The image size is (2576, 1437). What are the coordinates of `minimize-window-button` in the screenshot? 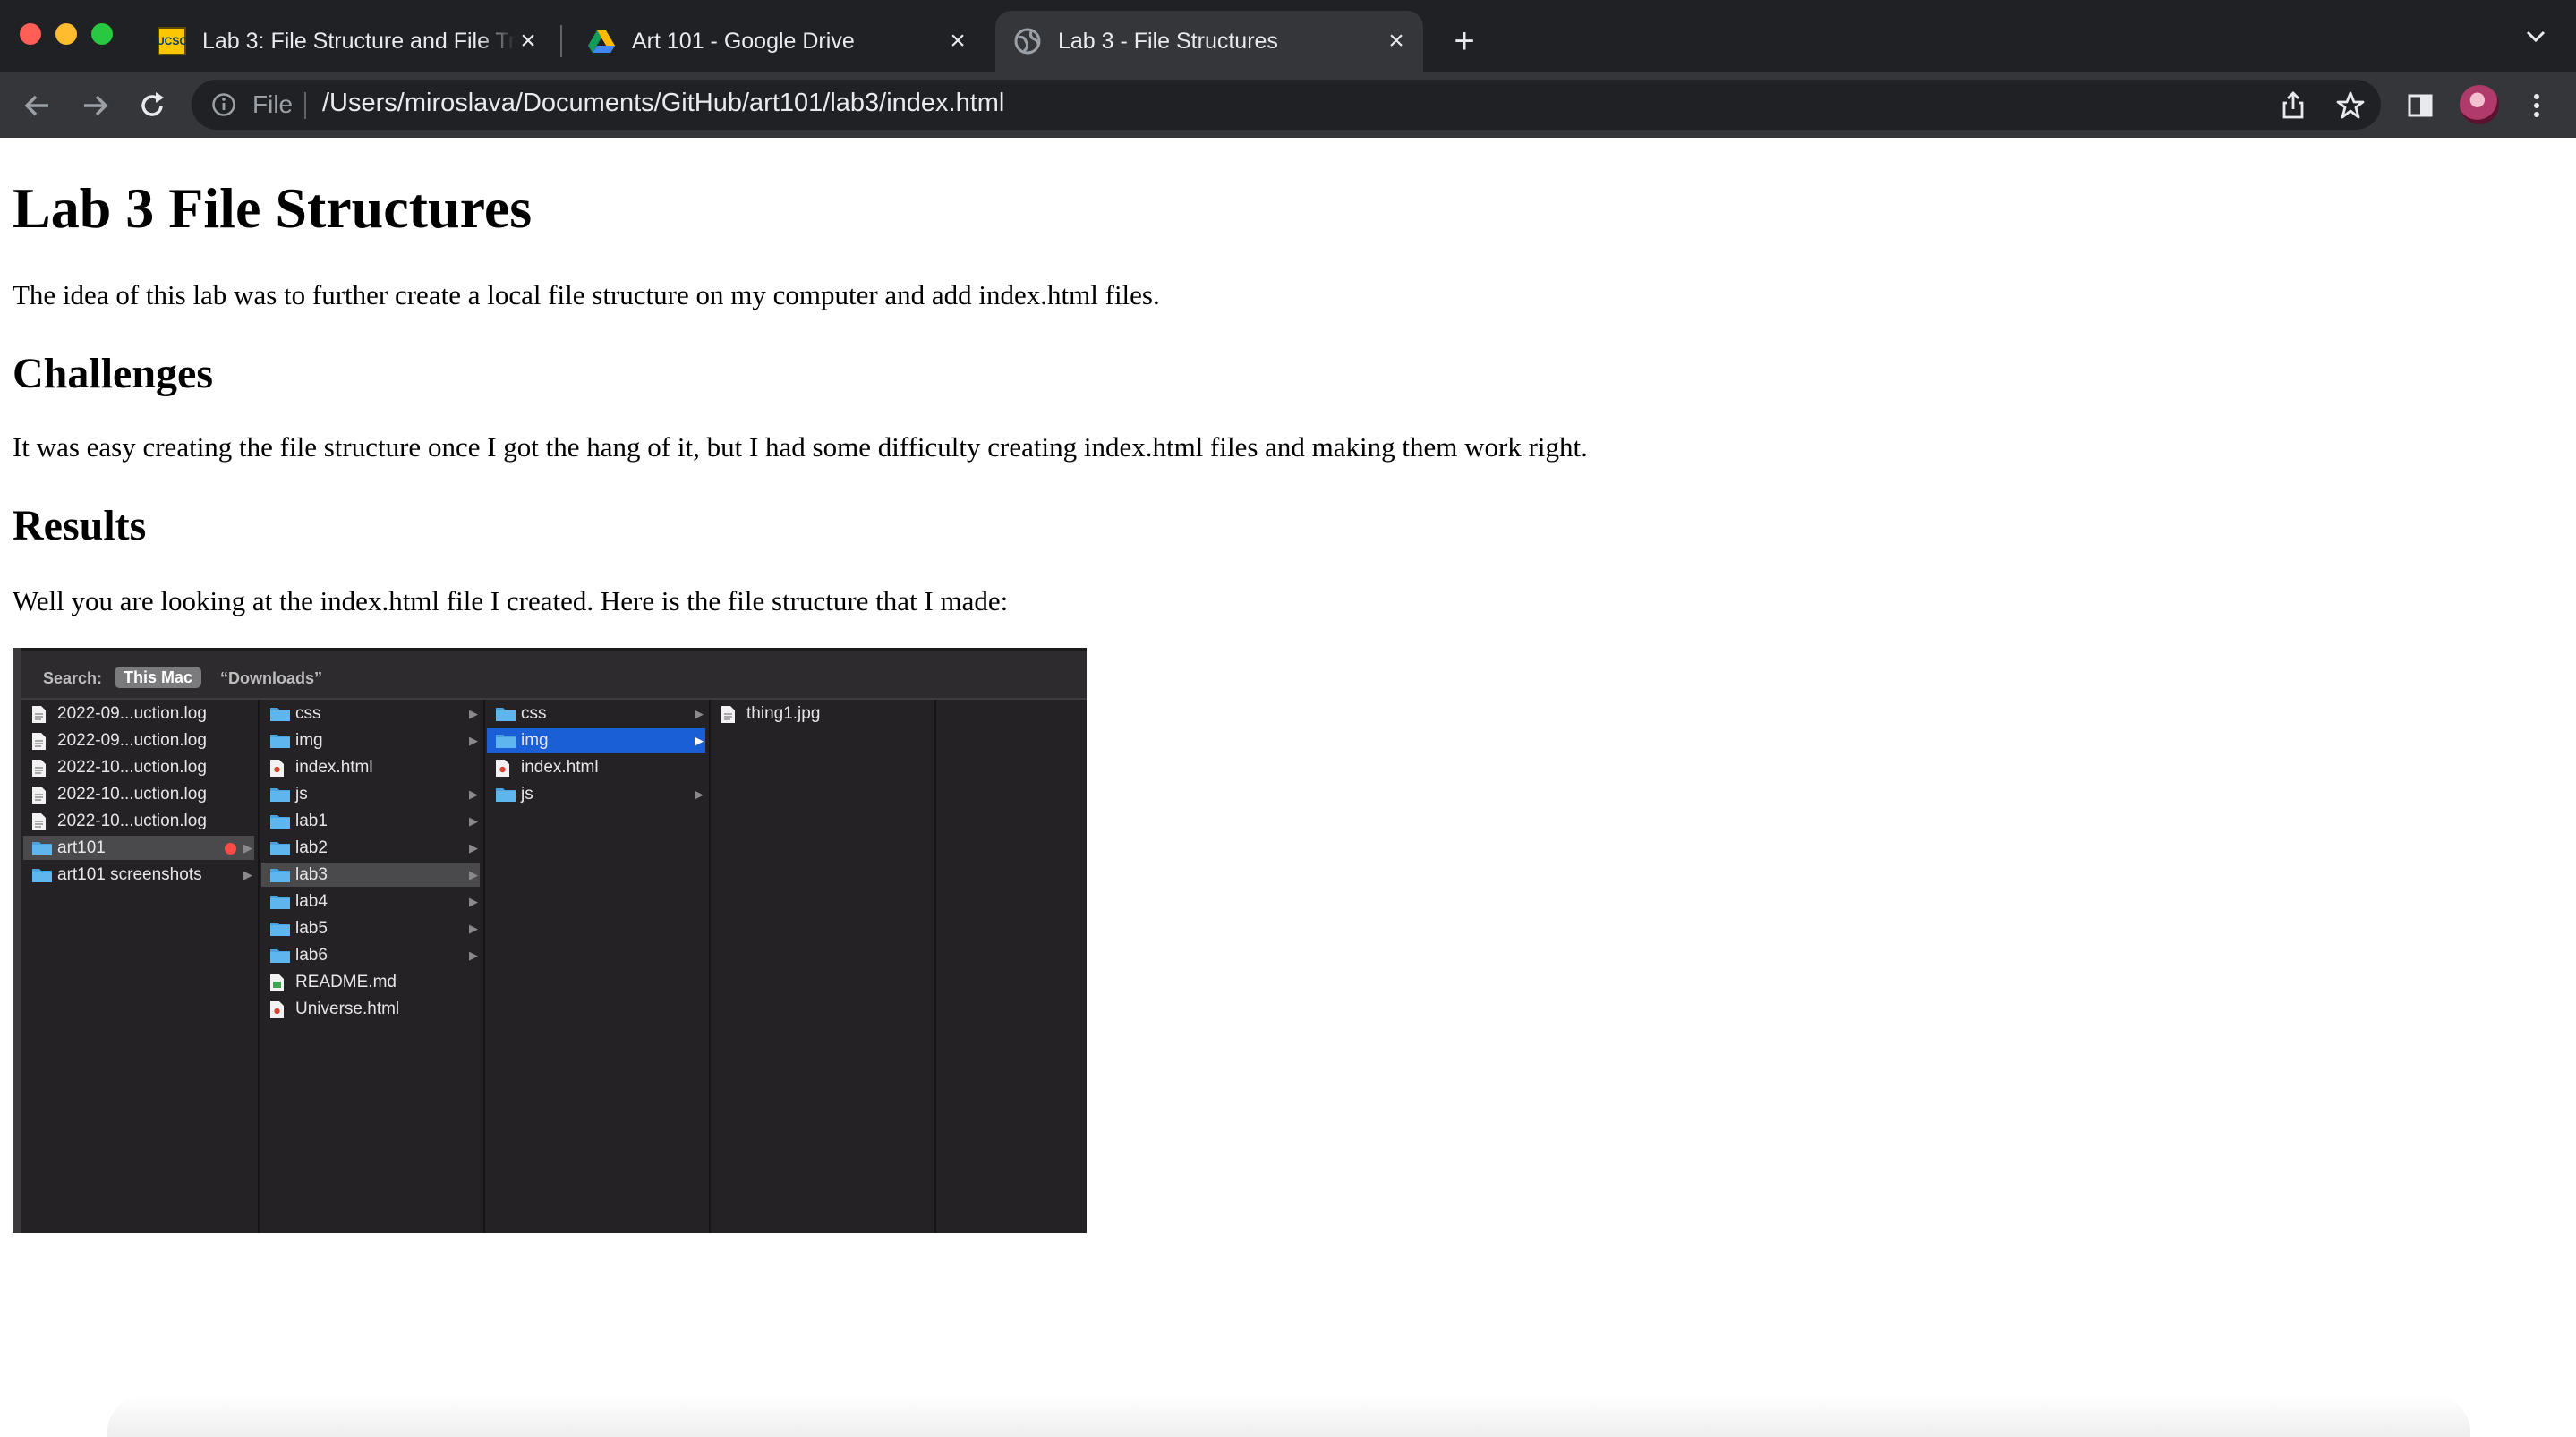 It's located at (66, 34).